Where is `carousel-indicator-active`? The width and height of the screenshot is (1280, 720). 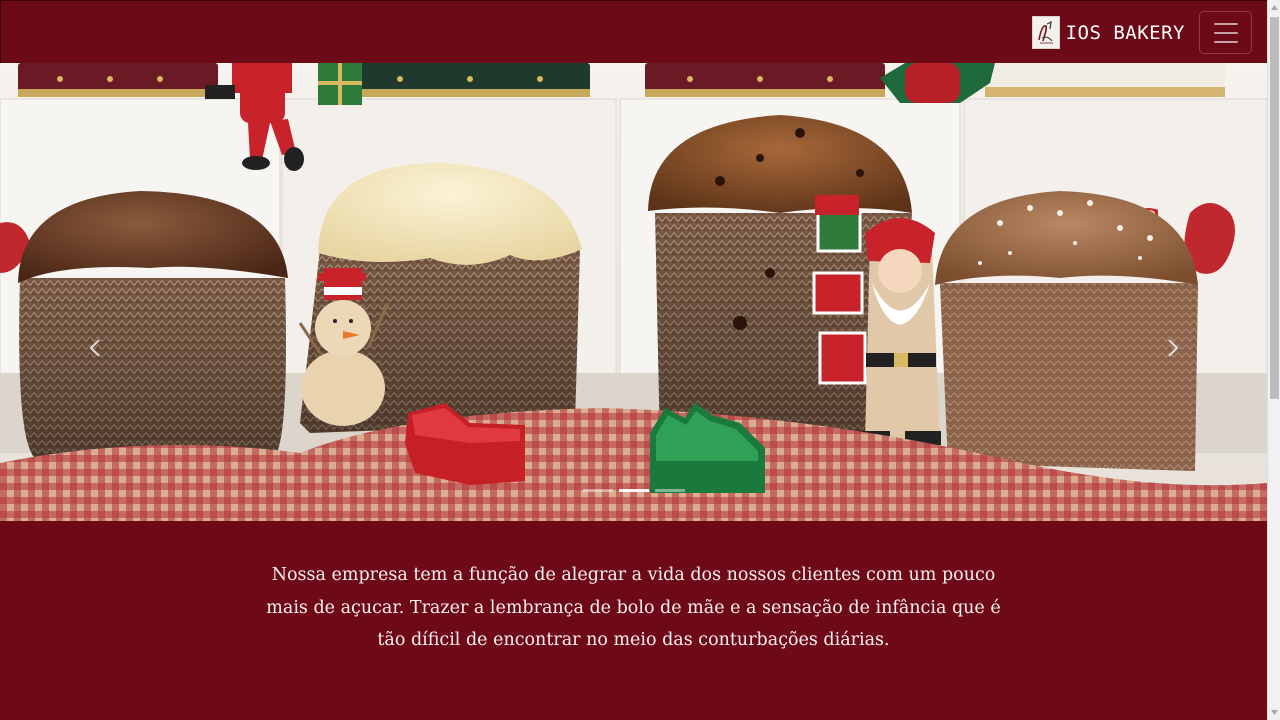 carousel-indicator-active is located at coordinates (633, 490).